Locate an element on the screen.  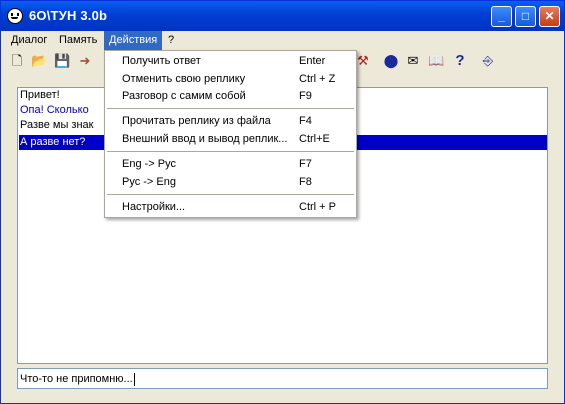
menu-item-shortcut: F4 is located at coordinates (305, 121).